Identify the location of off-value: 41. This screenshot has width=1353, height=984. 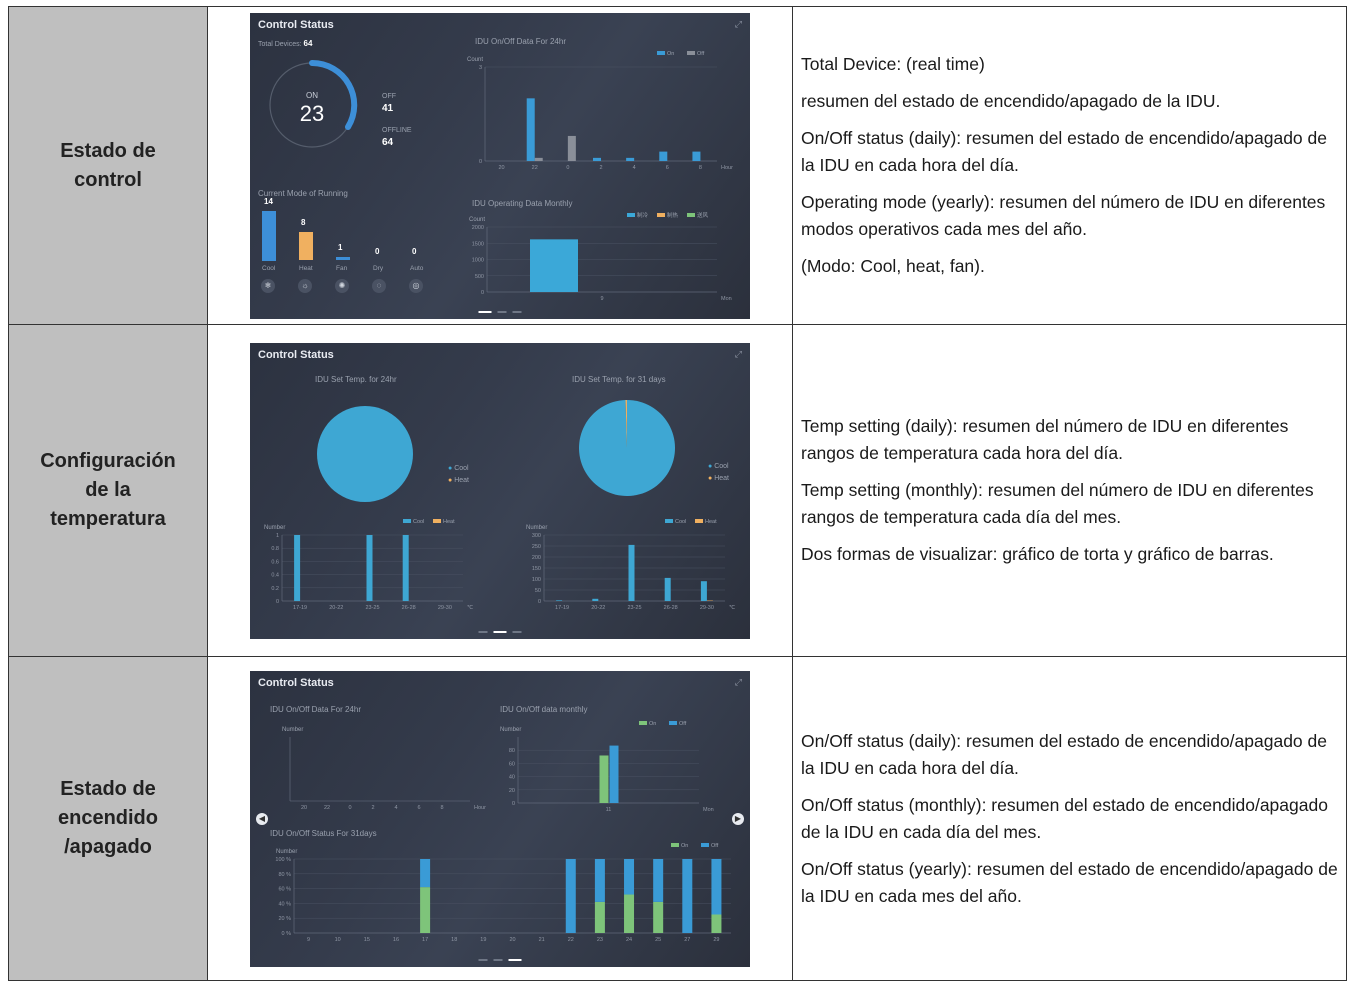
(388, 108).